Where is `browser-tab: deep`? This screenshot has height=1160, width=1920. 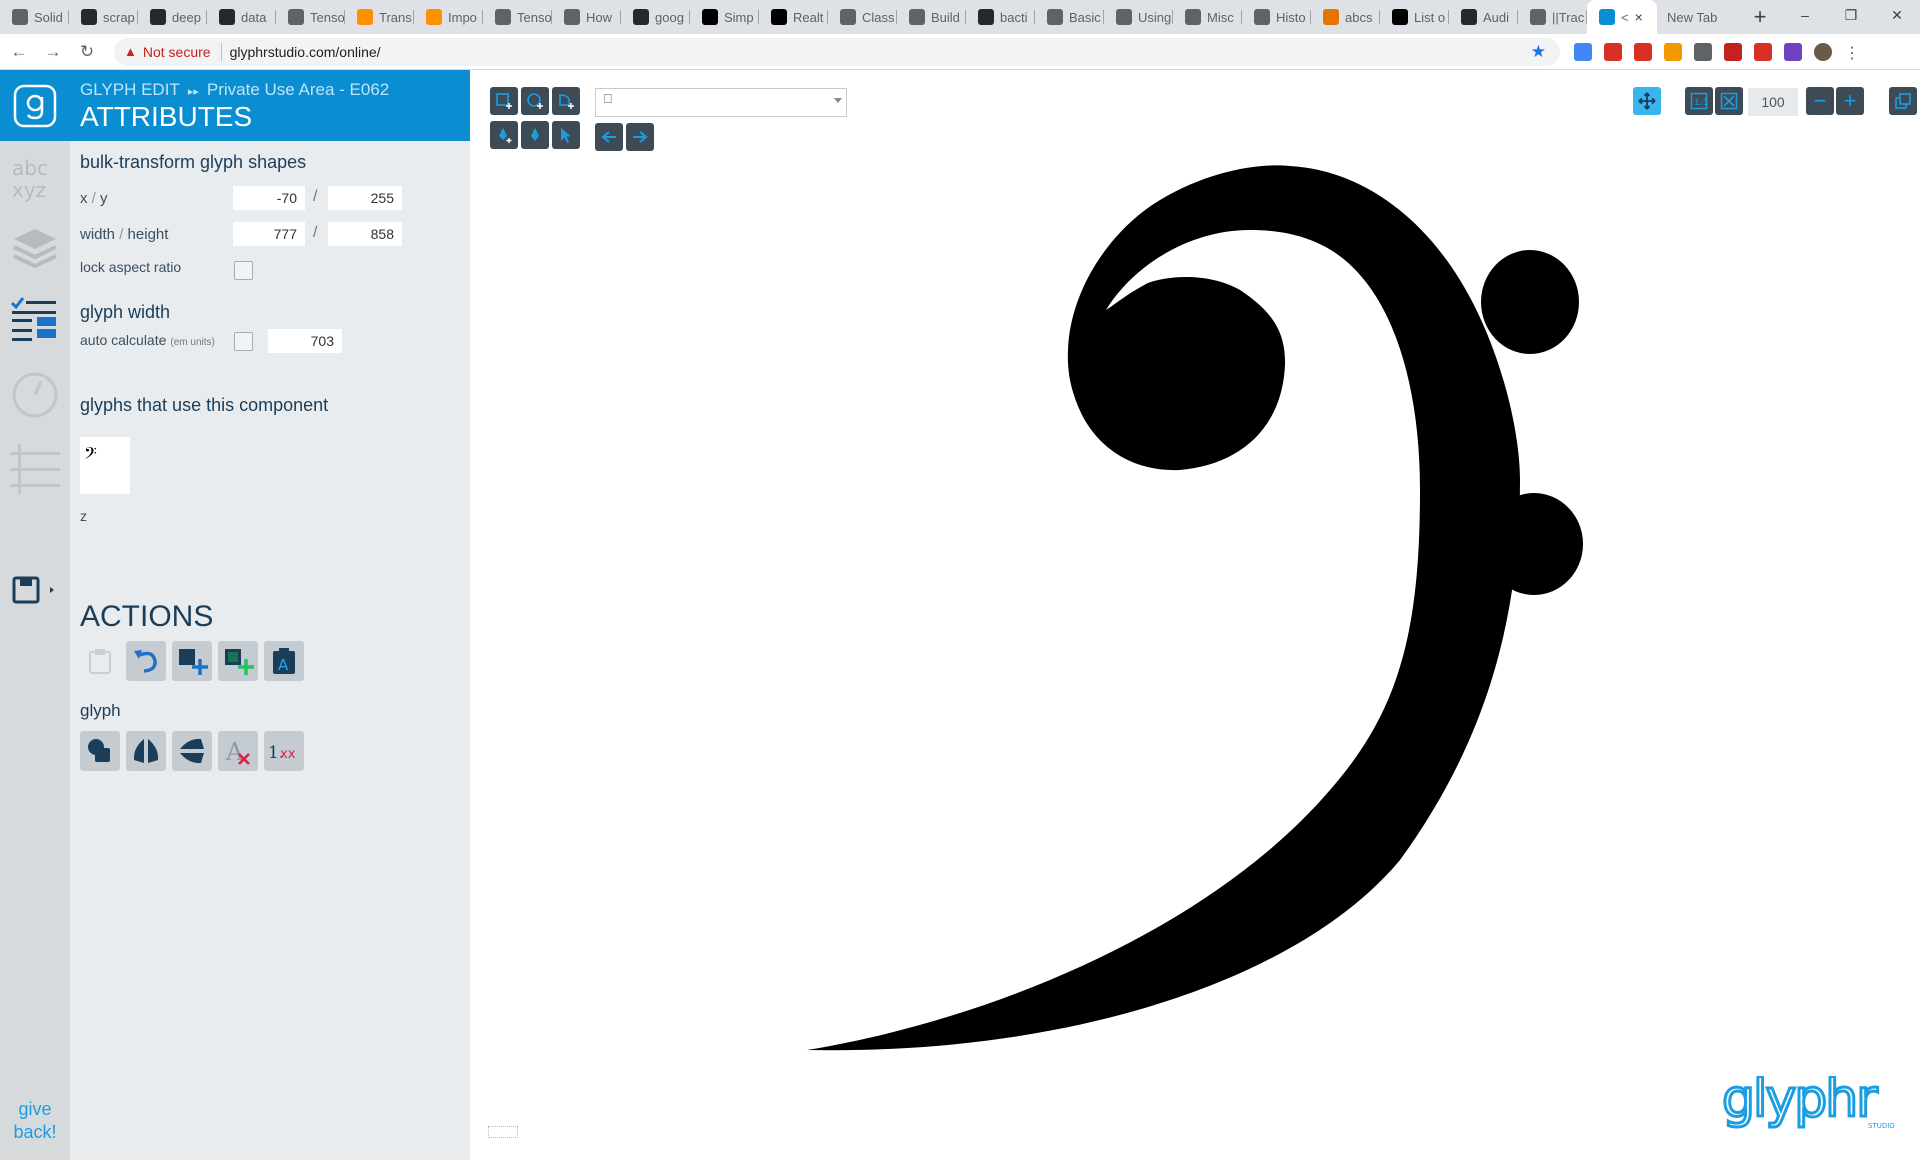 browser-tab: deep is located at coordinates (172, 17).